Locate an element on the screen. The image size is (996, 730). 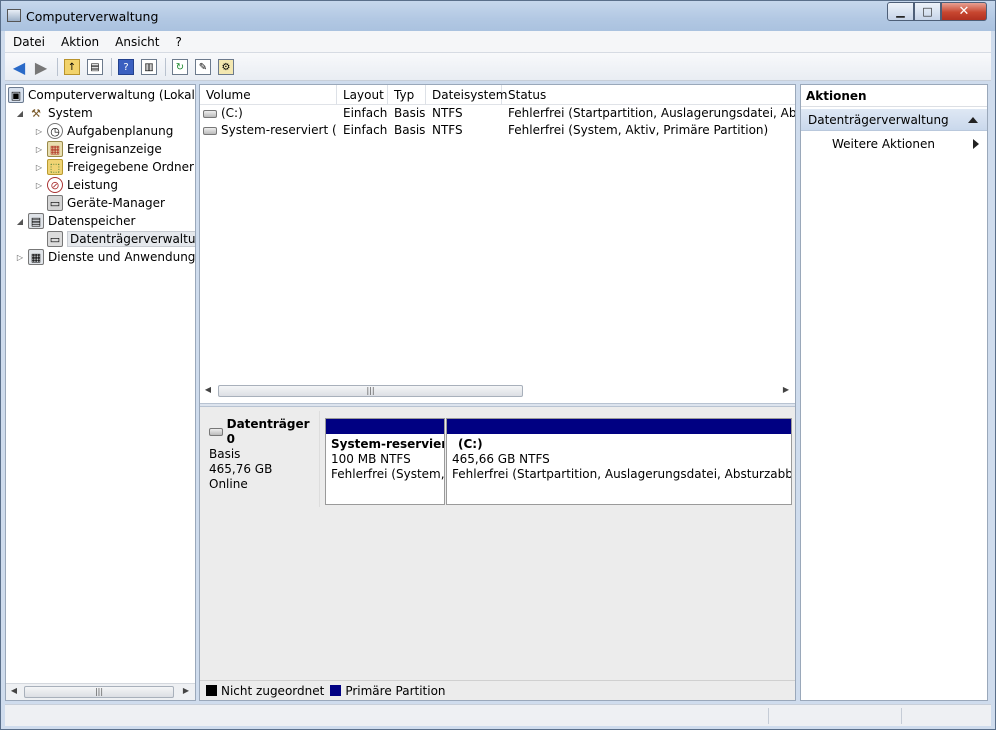
legend-label: Nicht zugeordnet is located at coordinates (273, 690).